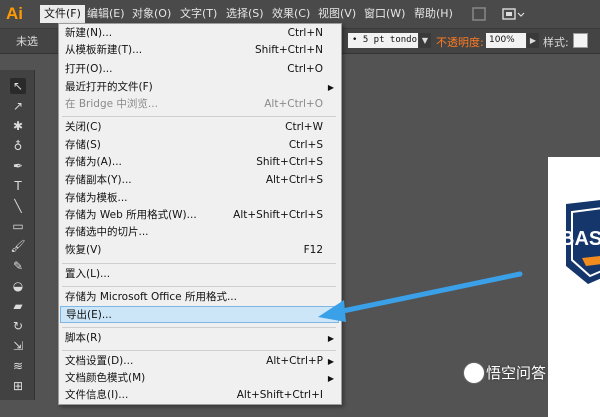 This screenshot has height=417, width=600. Describe the element at coordinates (83, 127) in the screenshot. I see `menu-item-label: 关闭(C)` at that location.